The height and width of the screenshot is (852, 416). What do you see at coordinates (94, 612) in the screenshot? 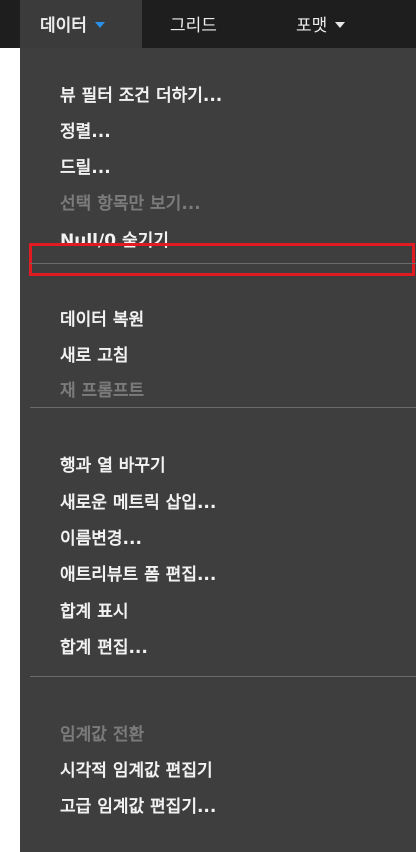
I see `menu-item-show-totals: 합계 표시` at bounding box center [94, 612].